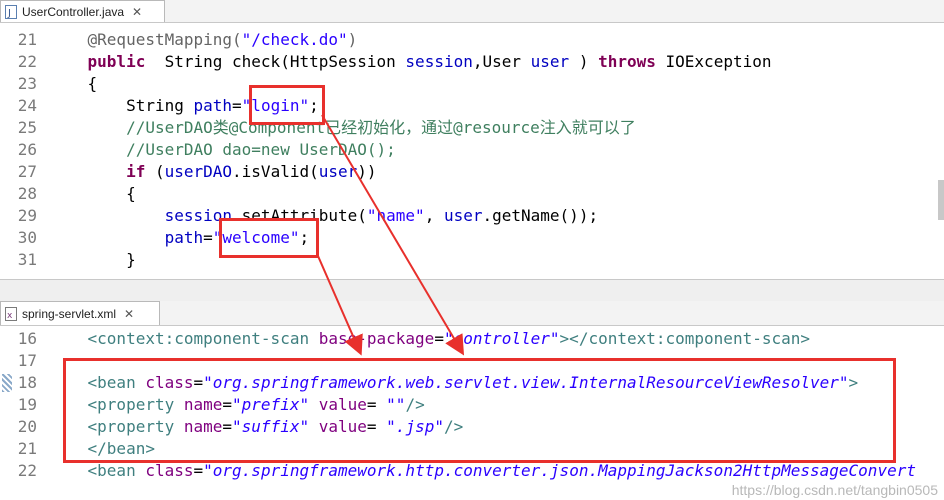  What do you see at coordinates (7, 383) in the screenshot?
I see `line-marker-icon` at bounding box center [7, 383].